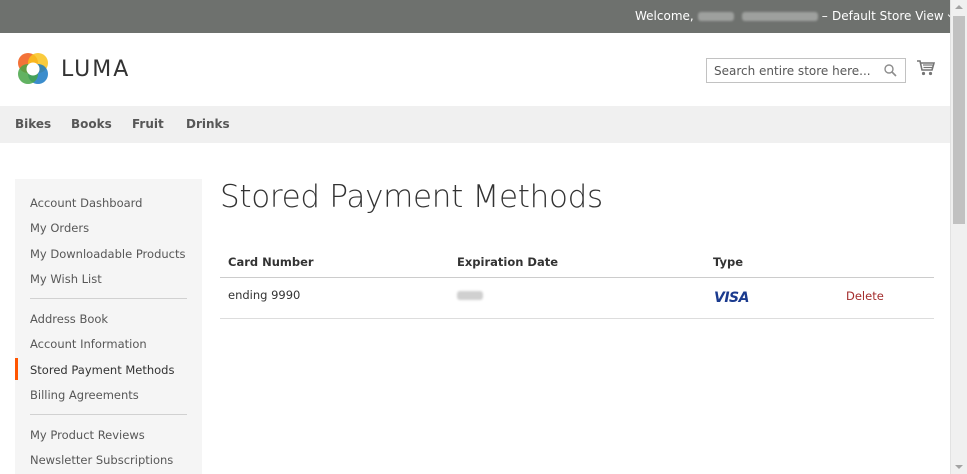 This screenshot has height=474, width=967. What do you see at coordinates (890, 70) in the screenshot?
I see `search-icon` at bounding box center [890, 70].